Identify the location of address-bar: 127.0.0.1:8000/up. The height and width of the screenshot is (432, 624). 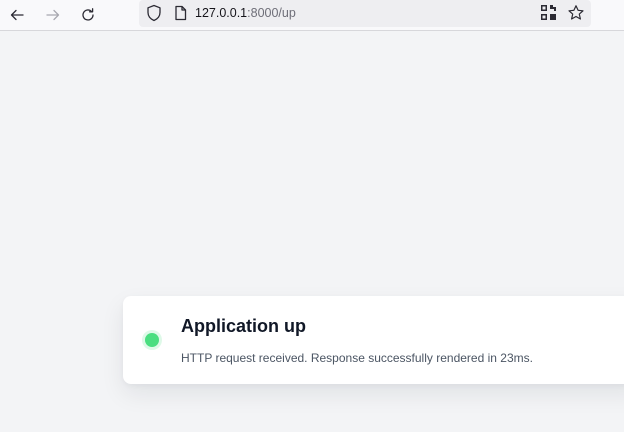
(365, 13).